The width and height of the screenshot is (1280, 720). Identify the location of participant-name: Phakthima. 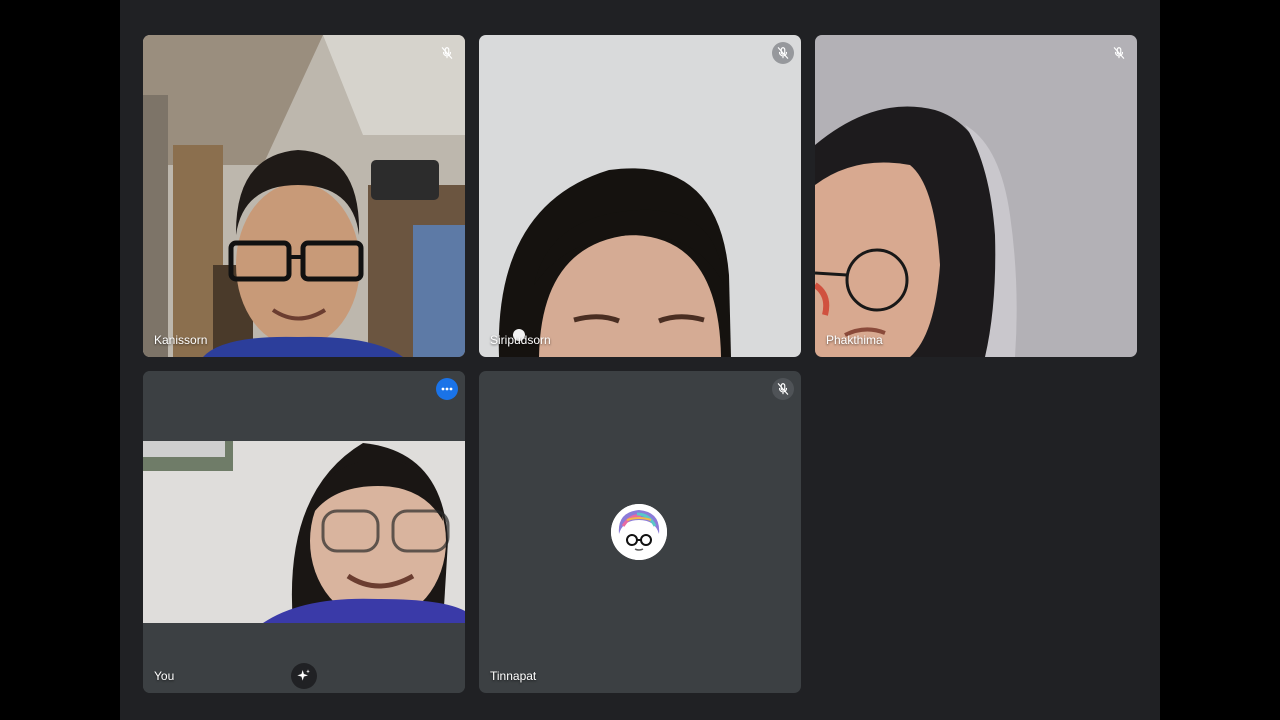
(854, 340).